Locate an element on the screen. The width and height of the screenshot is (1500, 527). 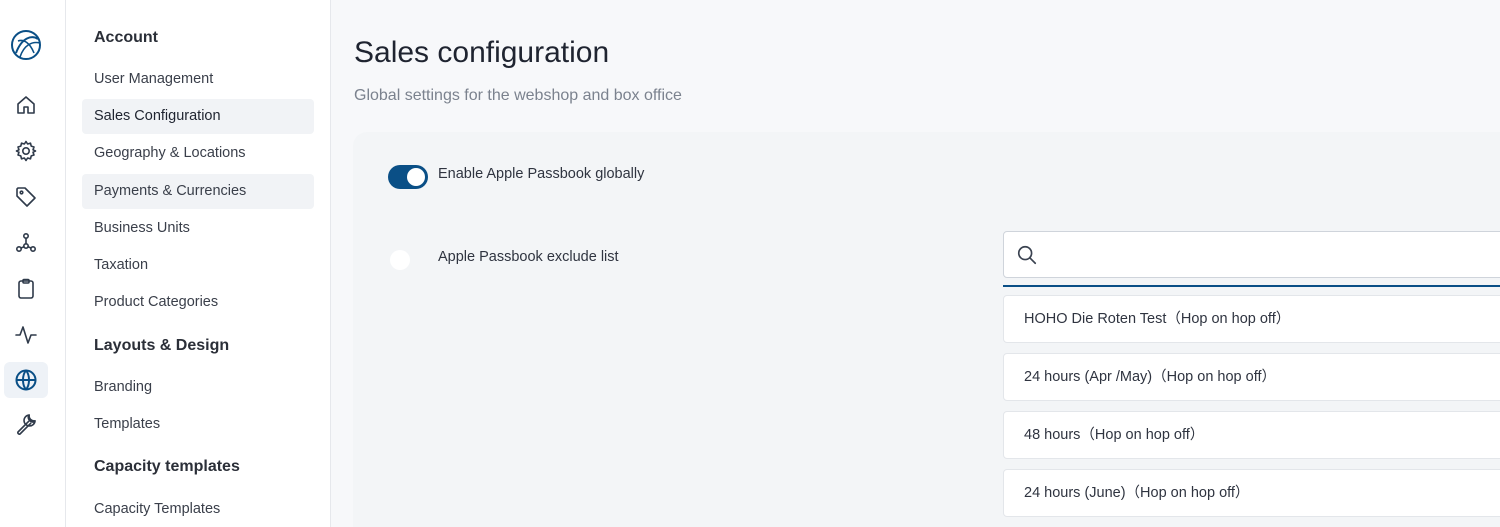
home-icon is located at coordinates (26, 105).